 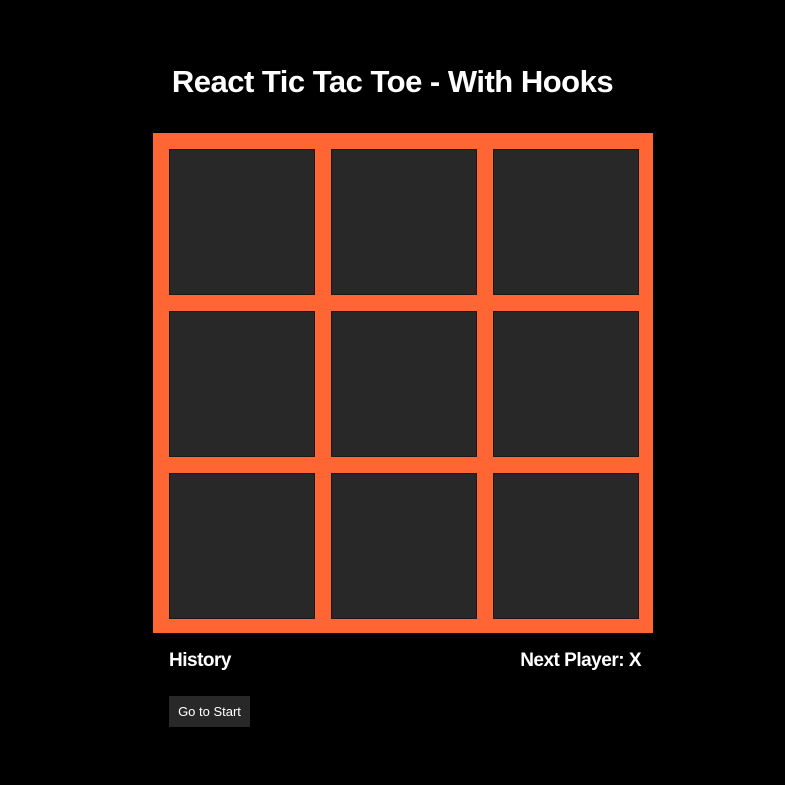 I want to click on history-heading: History, so click(x=200, y=660).